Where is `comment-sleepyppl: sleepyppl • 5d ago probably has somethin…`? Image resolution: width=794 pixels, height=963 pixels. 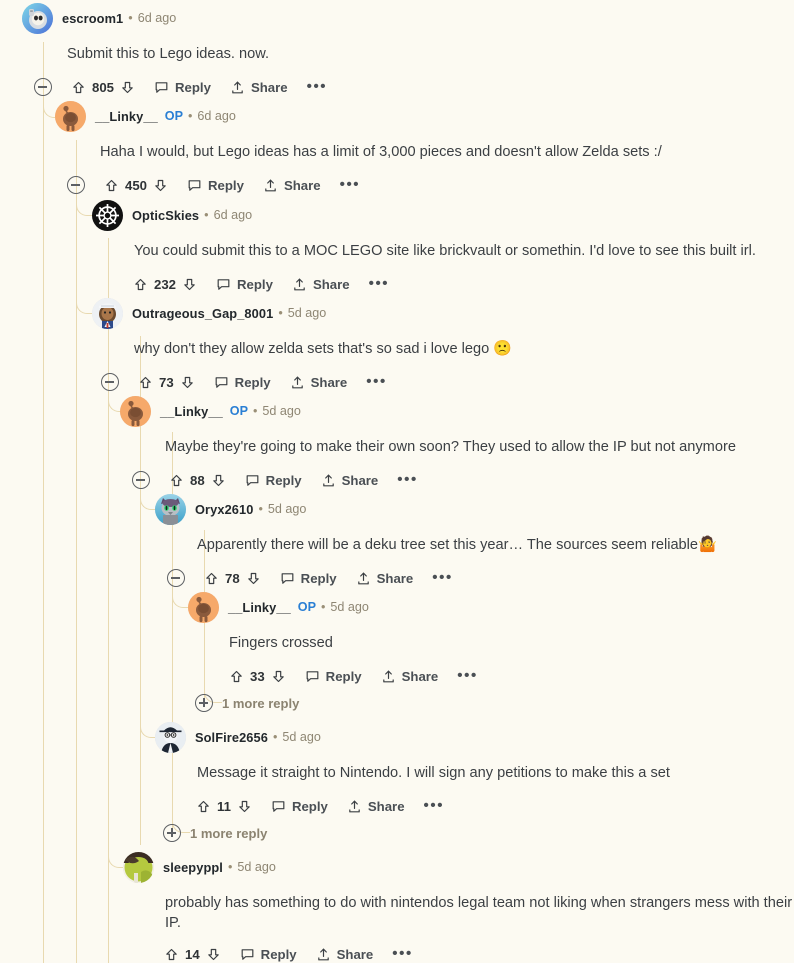
comment-sleepyppl: sleepyppl • 5d ago probably has somethin… is located at coordinates (458, 907).